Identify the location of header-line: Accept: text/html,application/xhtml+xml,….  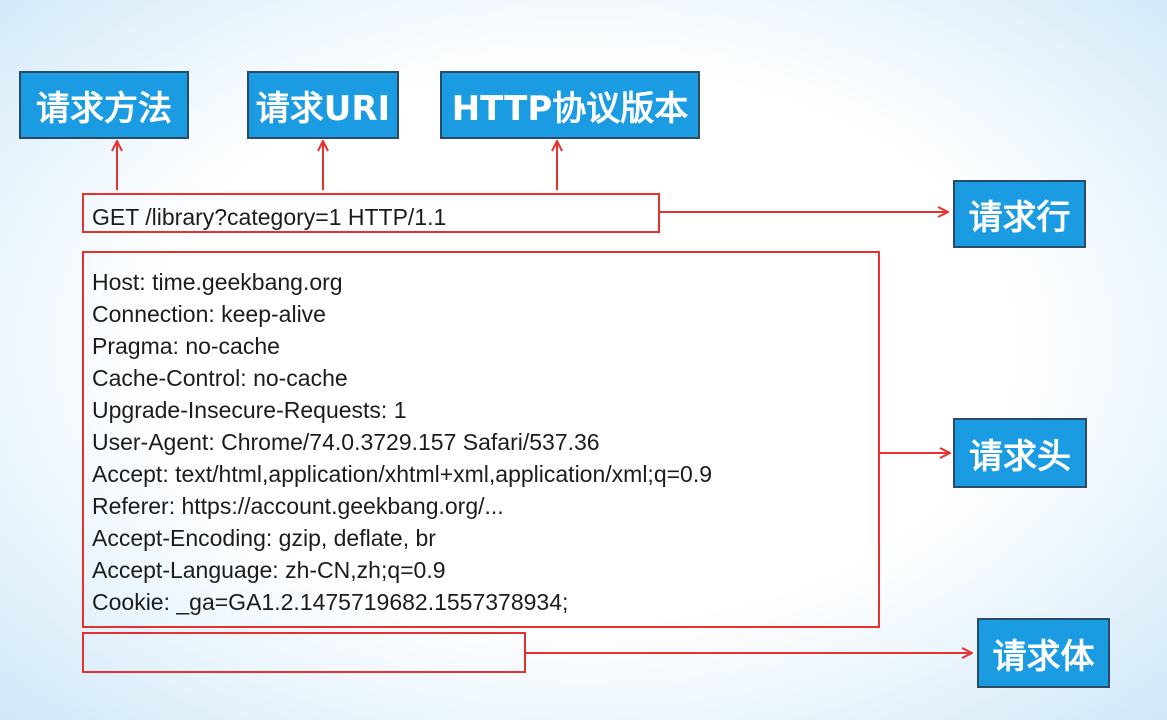
(402, 474).